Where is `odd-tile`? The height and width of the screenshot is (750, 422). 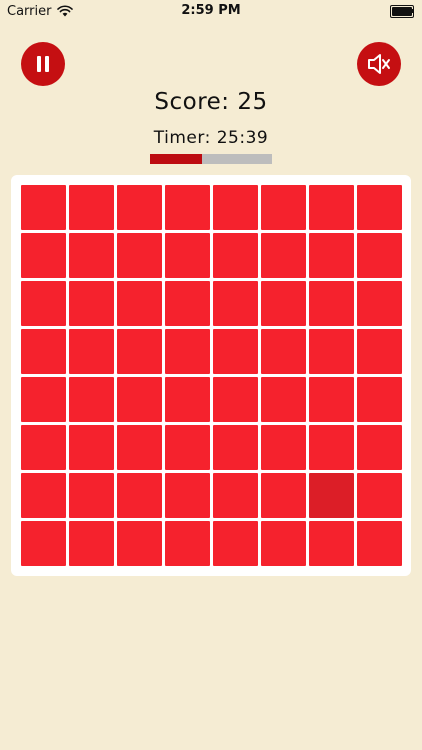
odd-tile is located at coordinates (331, 495).